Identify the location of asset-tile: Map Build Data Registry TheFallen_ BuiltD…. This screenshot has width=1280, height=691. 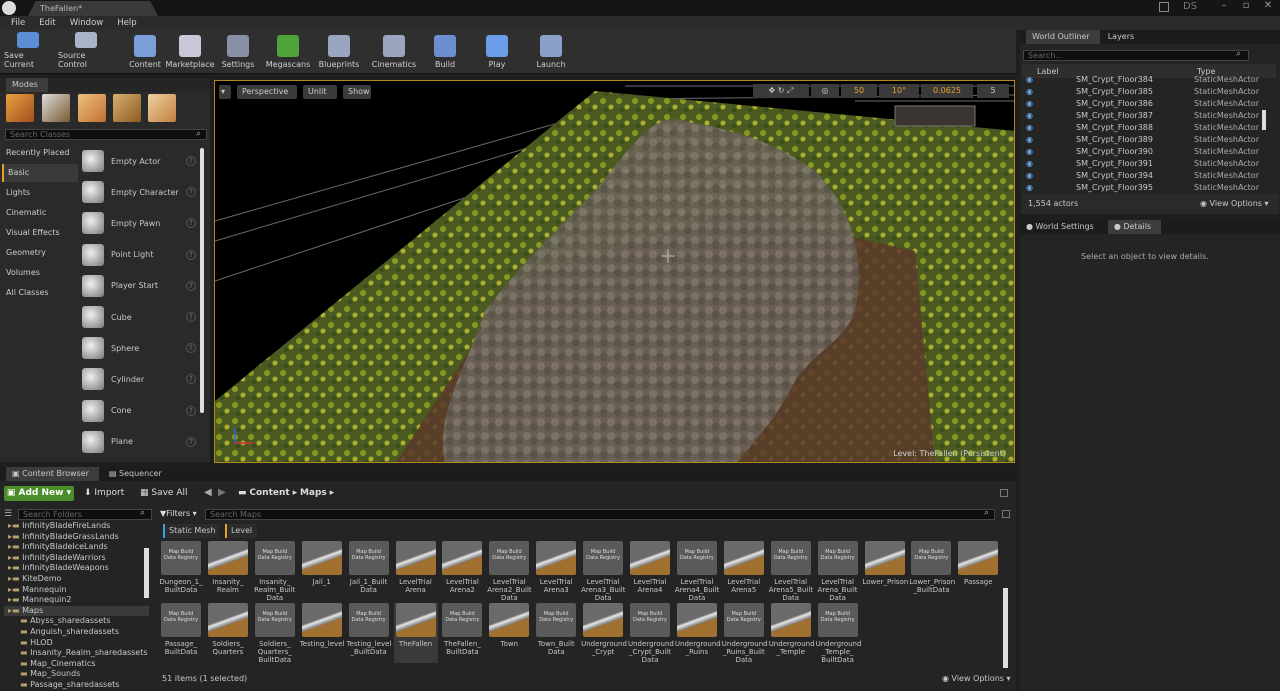
(462, 633).